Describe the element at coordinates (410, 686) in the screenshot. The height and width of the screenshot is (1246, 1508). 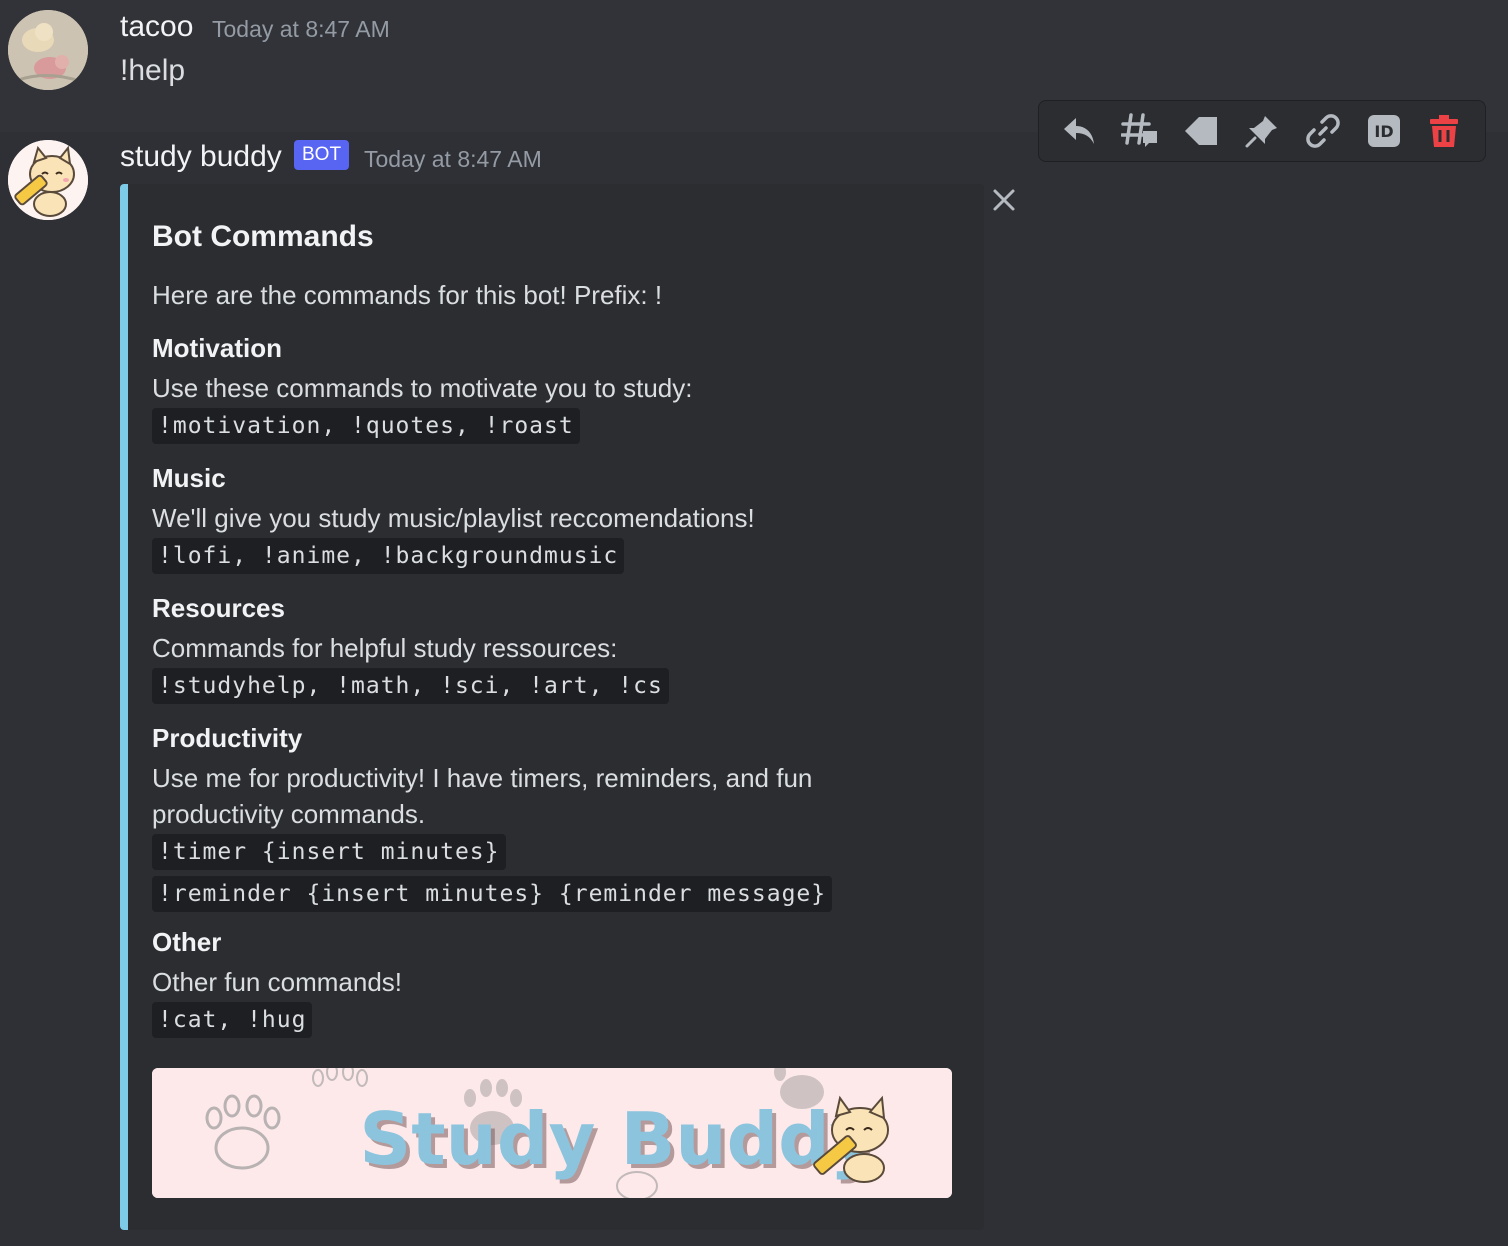
I see `code-block: !studyhelp, !math, !sci, !art, !cs` at that location.